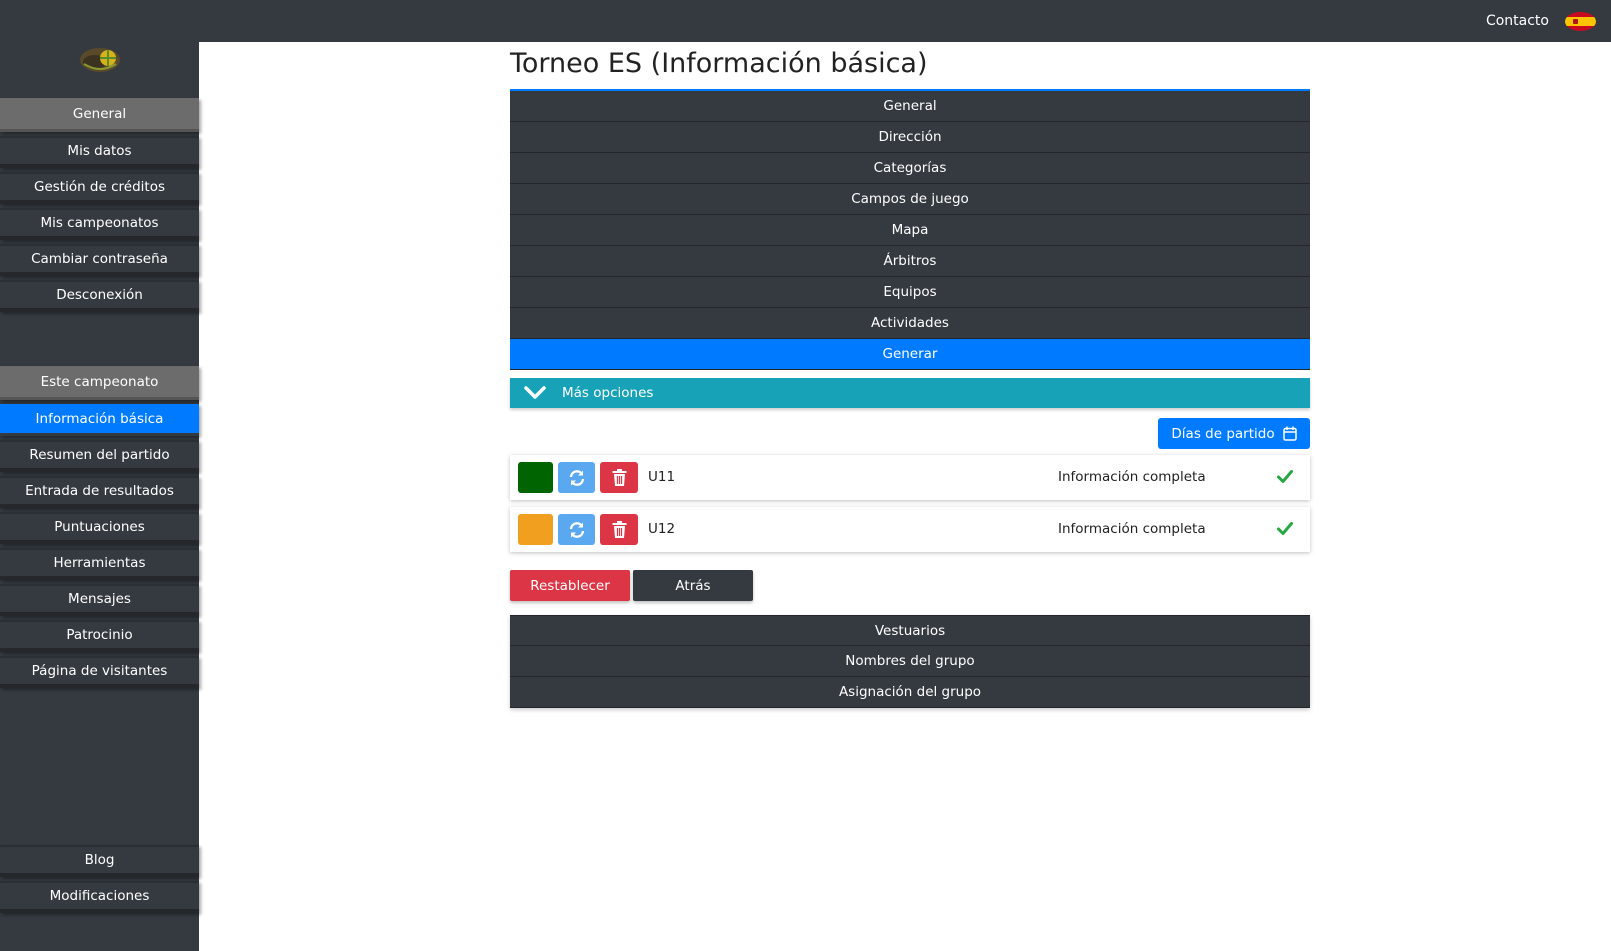  I want to click on match-days-button: Días de partido, so click(1234, 433).